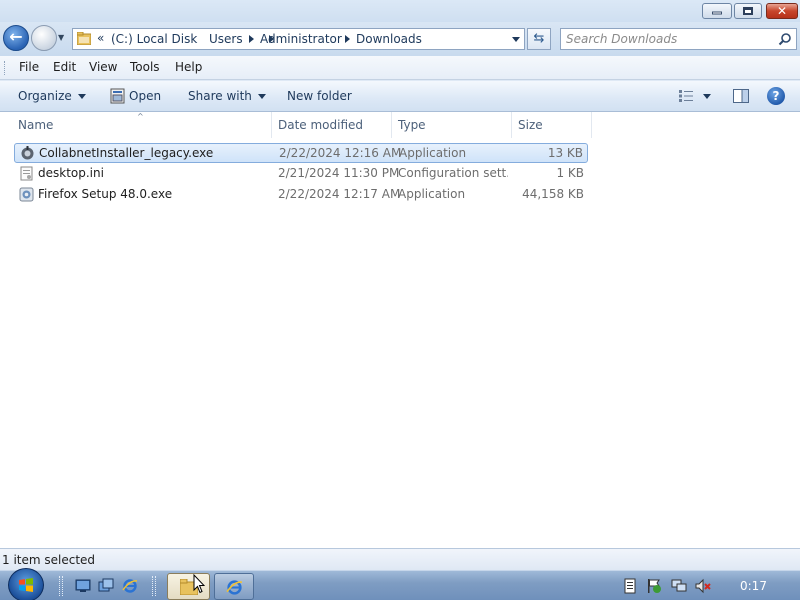 This screenshot has width=800, height=600. What do you see at coordinates (339, 173) in the screenshot?
I see `file-date: 2/21/2024 11:30 PM` at bounding box center [339, 173].